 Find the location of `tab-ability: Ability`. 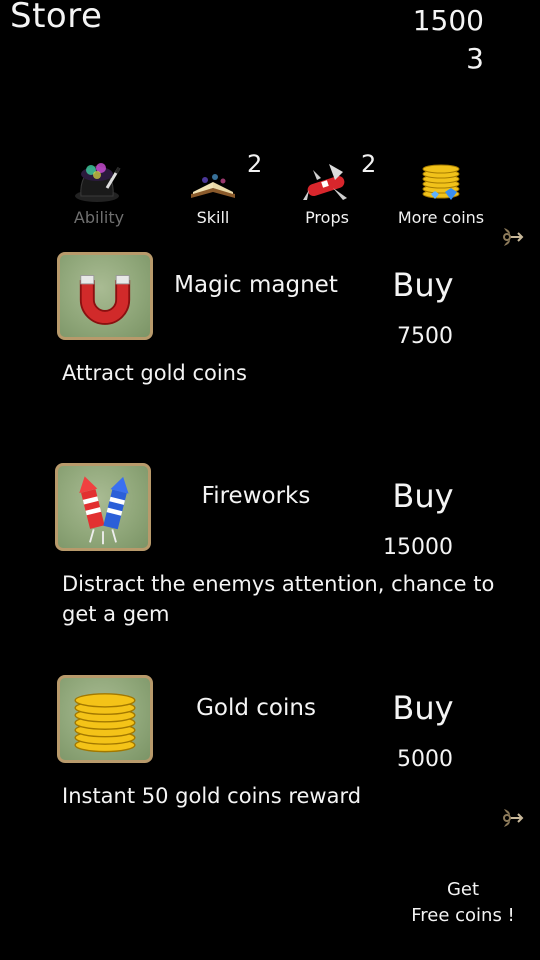

tab-ability: Ability is located at coordinates (99, 192).